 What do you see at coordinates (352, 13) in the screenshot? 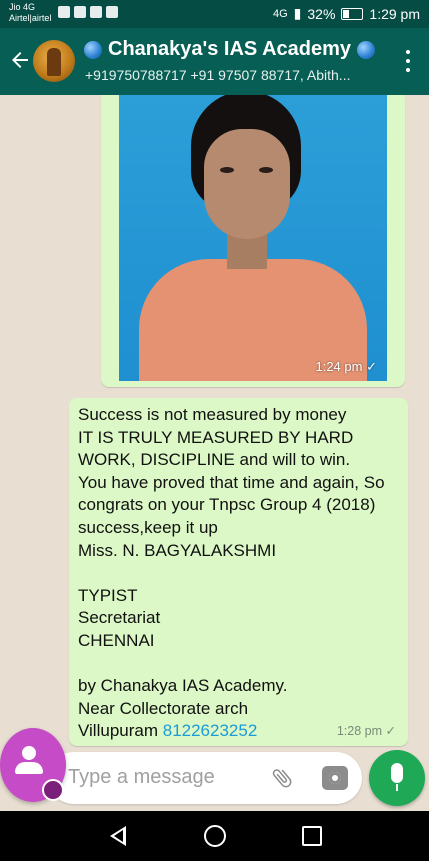
I see `battery-icon` at bounding box center [352, 13].